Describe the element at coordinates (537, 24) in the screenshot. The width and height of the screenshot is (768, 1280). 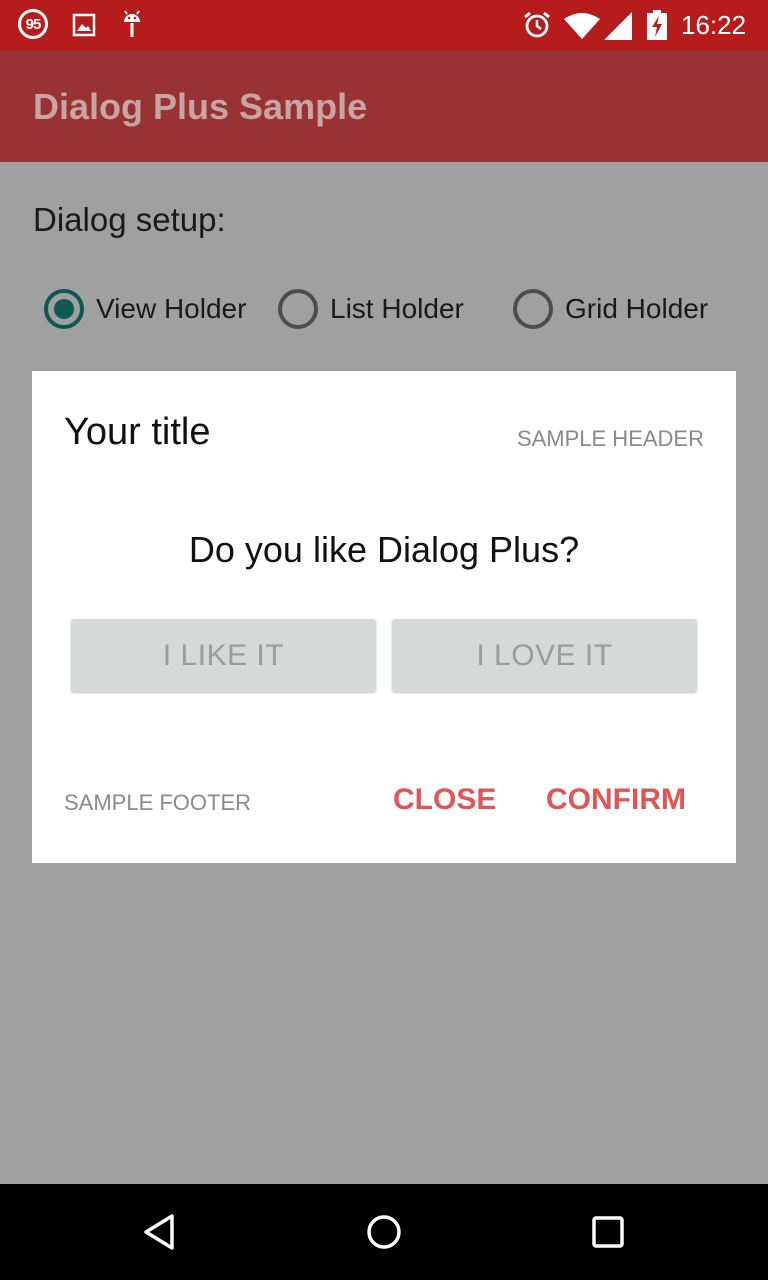
I see `alarm-icon` at that location.